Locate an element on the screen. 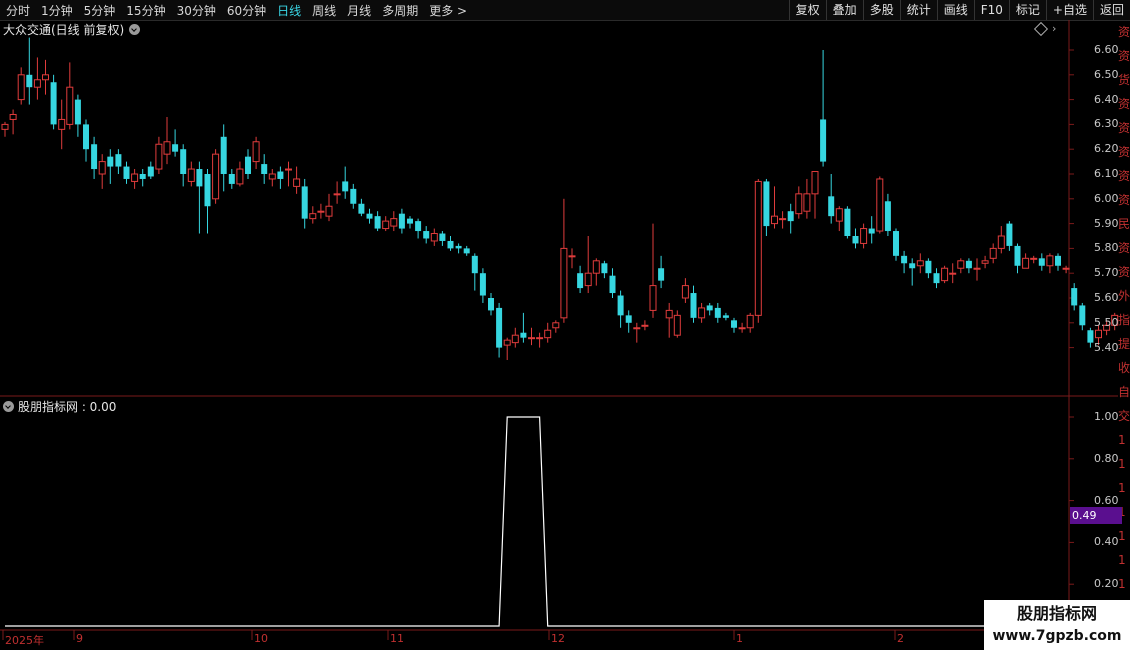 The height and width of the screenshot is (650, 1130). time-tick-label: 11 is located at coordinates (397, 638).